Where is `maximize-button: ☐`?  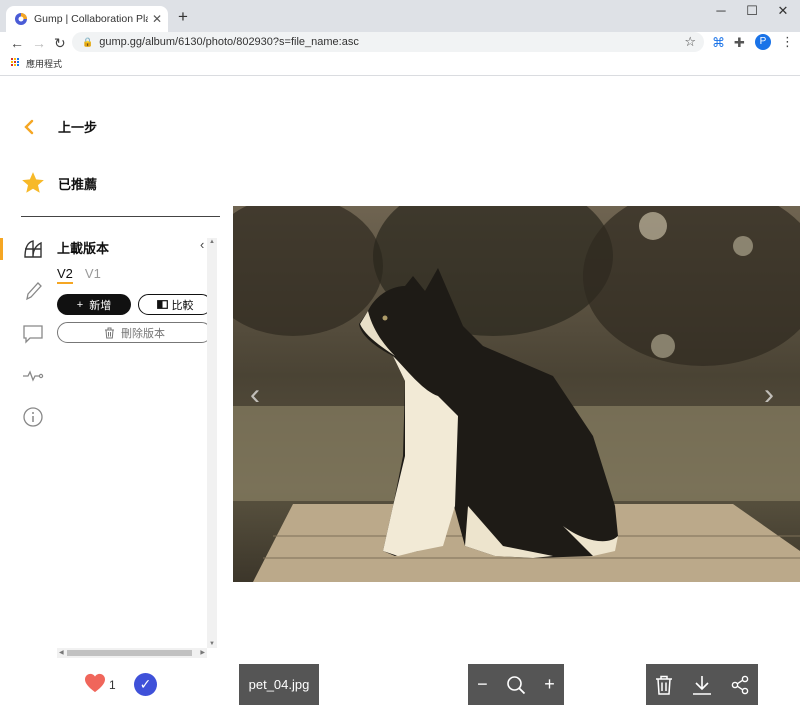 maximize-button: ☐ is located at coordinates (752, 11).